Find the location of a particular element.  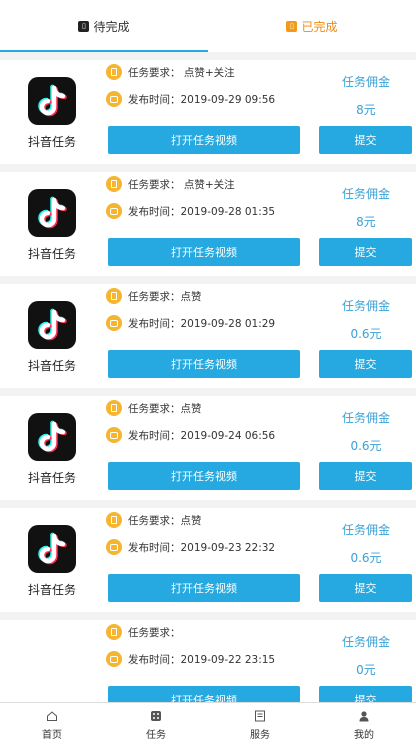

task-requirement-text: 任务要求： is located at coordinates (154, 632).